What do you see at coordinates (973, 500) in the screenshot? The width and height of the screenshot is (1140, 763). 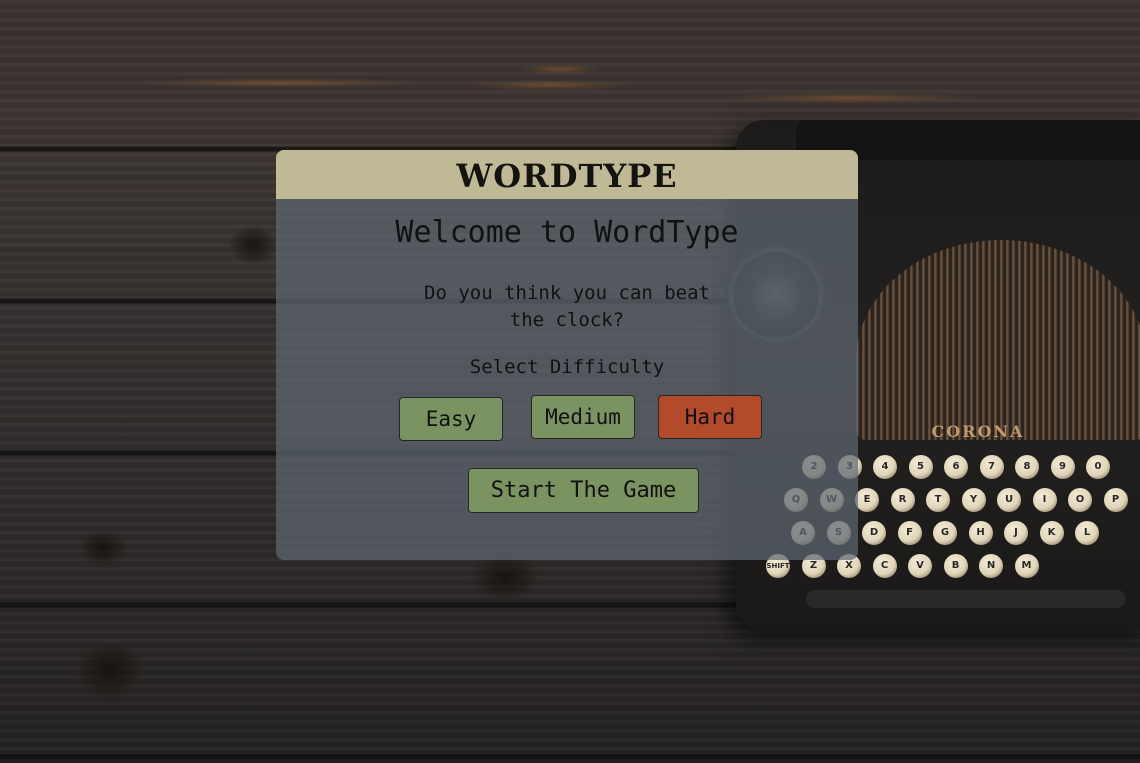 I see `typewriter-key: Y` at bounding box center [973, 500].